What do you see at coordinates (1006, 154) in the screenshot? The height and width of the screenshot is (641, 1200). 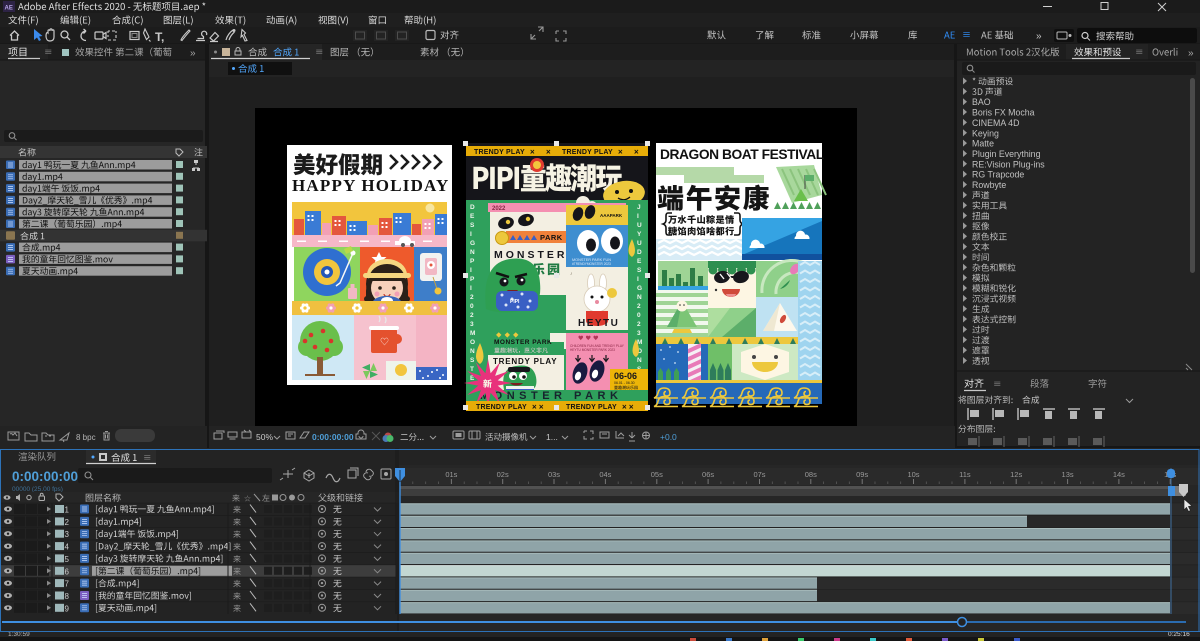 I see `svg-text: Plugin Everything` at bounding box center [1006, 154].